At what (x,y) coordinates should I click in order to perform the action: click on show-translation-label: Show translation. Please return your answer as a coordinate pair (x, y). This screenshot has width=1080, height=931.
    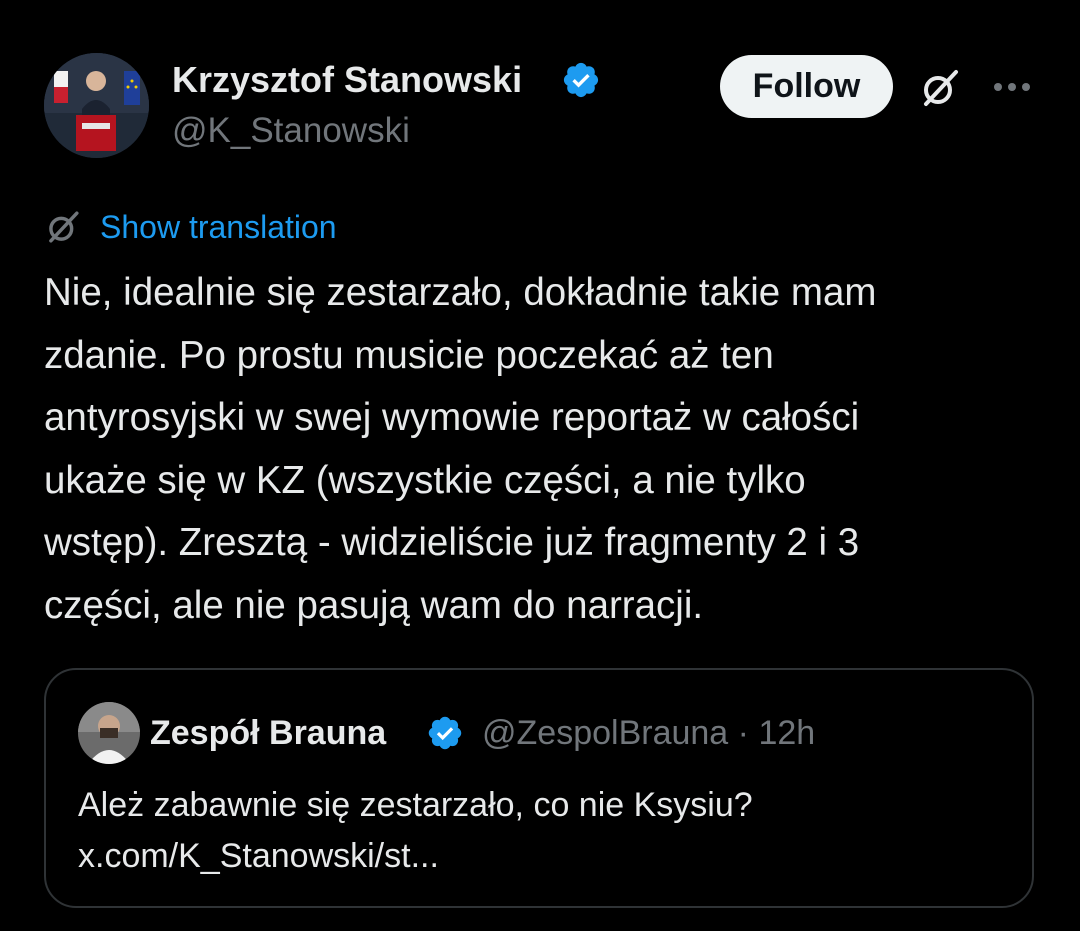
    Looking at the image, I should click on (218, 227).